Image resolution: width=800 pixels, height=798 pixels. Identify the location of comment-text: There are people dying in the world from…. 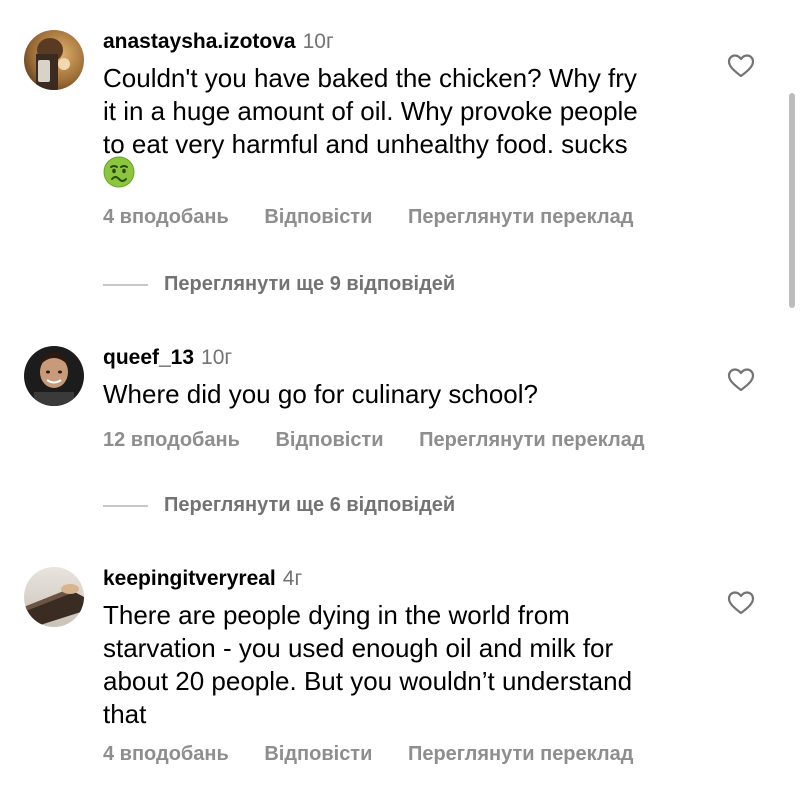
(368, 664).